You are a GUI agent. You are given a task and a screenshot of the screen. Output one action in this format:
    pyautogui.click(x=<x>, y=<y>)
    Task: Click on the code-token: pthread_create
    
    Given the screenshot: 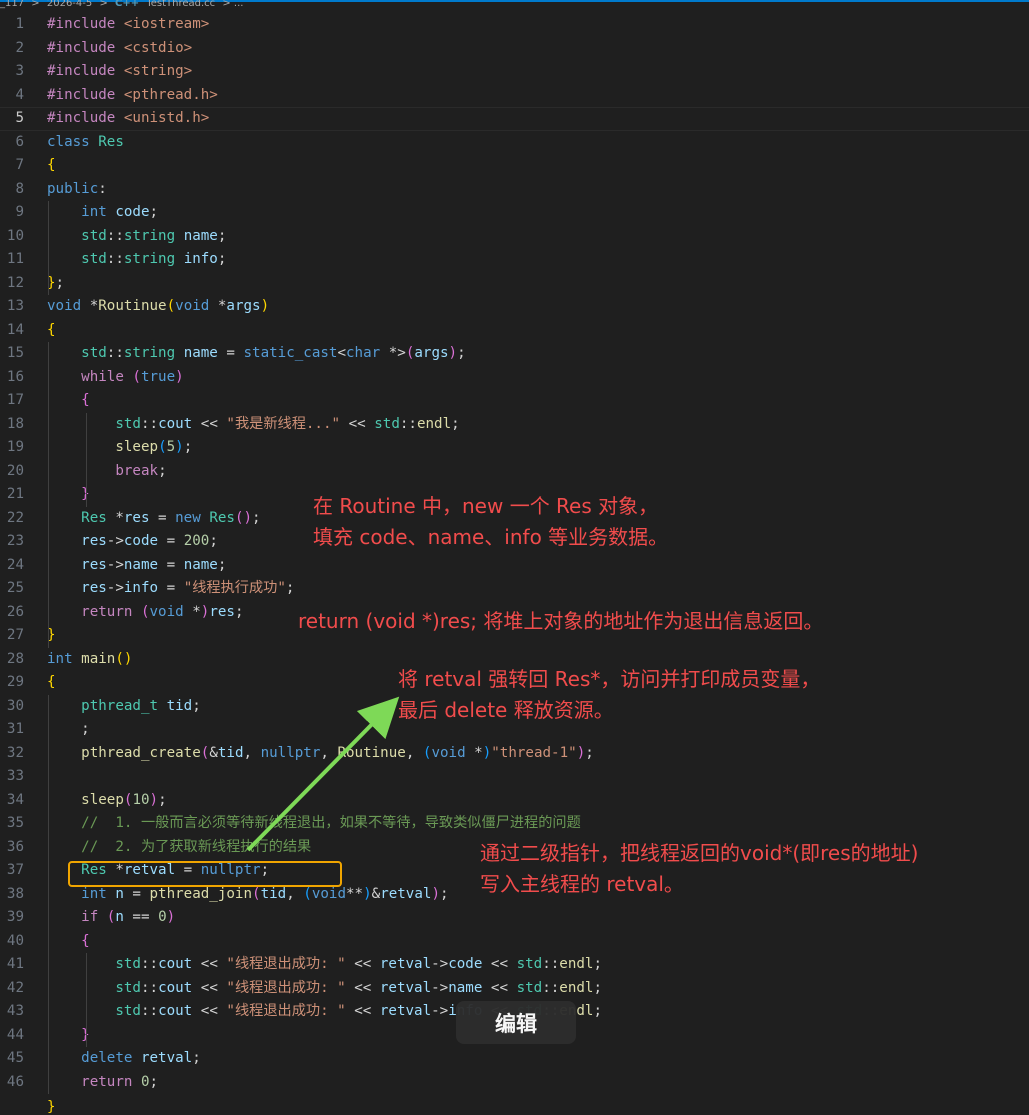 What is the action you would take?
    pyautogui.click(x=141, y=752)
    